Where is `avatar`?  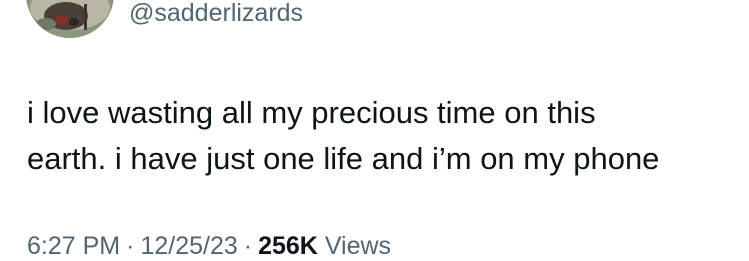
avatar is located at coordinates (70, 19).